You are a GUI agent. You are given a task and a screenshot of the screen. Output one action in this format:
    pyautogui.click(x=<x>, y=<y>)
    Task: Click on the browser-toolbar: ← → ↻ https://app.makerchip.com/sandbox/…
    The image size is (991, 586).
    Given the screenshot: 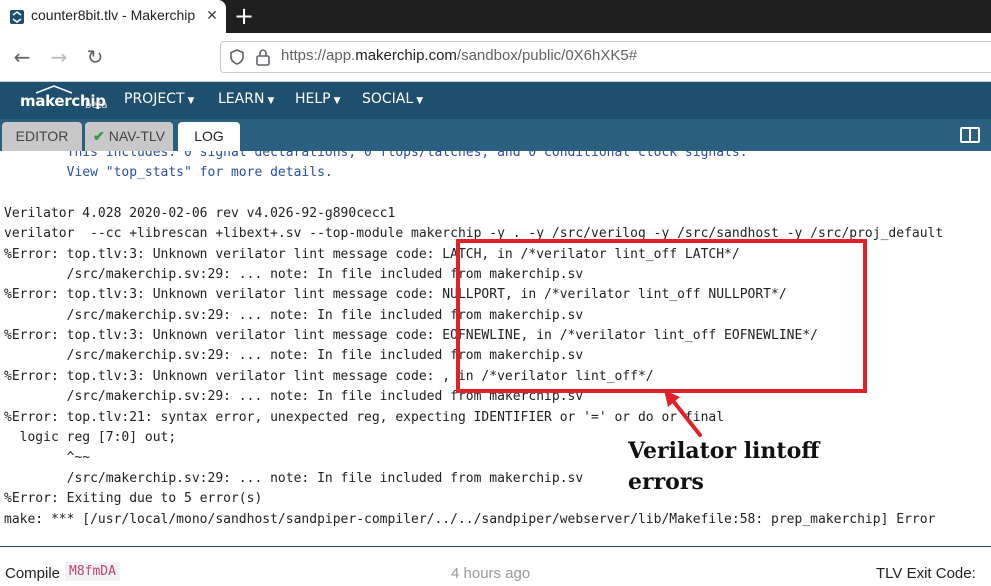 What is the action you would take?
    pyautogui.click(x=495, y=57)
    